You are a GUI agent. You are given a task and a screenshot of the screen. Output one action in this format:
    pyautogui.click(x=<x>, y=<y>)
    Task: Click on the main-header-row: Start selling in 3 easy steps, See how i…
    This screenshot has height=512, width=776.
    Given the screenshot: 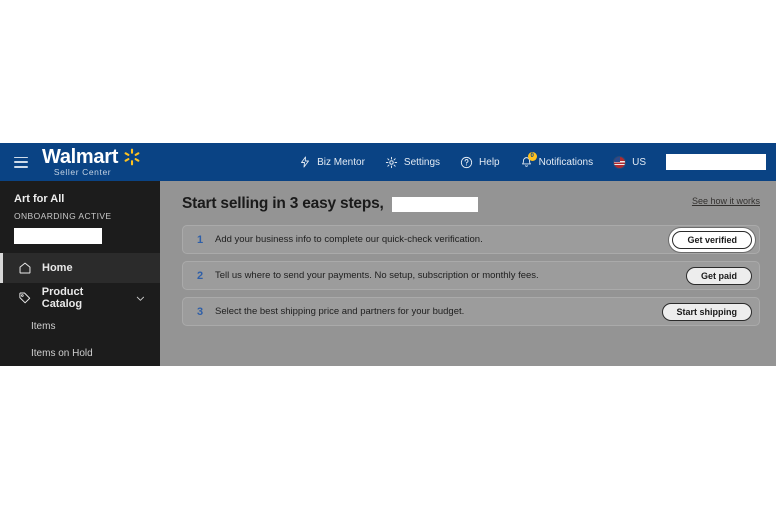 What is the action you would take?
    pyautogui.click(x=471, y=204)
    